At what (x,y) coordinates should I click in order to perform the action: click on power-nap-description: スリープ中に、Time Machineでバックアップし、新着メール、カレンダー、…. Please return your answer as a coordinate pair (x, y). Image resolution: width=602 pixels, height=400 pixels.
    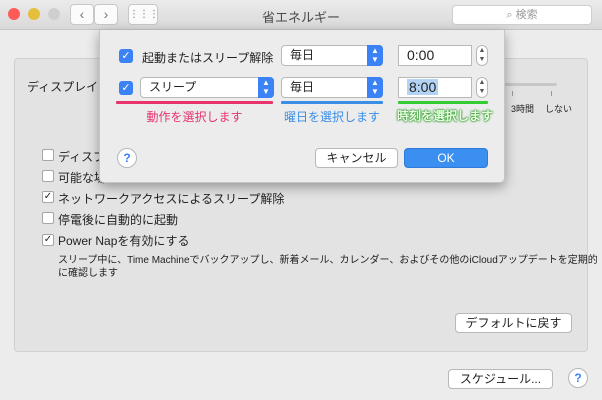
    Looking at the image, I should click on (328, 260).